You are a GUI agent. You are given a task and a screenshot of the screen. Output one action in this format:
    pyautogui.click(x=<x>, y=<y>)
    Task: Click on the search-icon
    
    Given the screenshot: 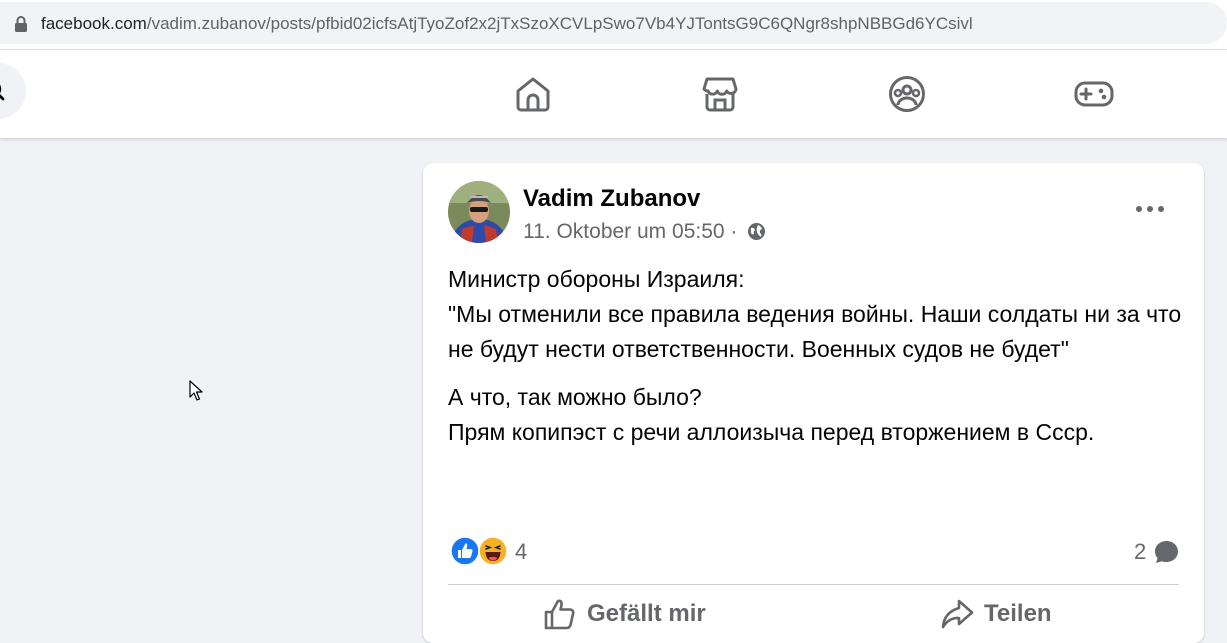 What is the action you would take?
    pyautogui.click(x=2, y=92)
    